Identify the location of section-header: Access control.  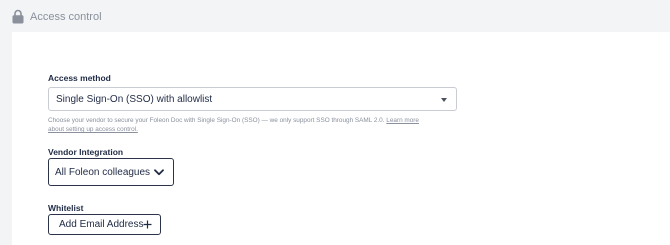
(335, 16).